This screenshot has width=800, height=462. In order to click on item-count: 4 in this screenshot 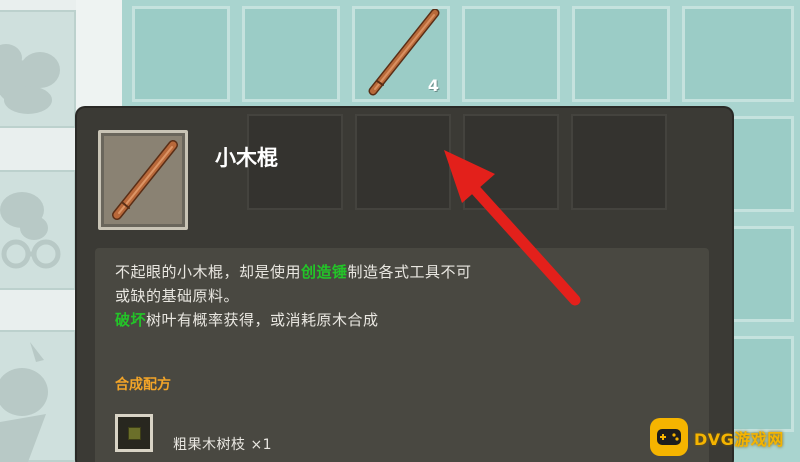, I will do `click(433, 85)`.